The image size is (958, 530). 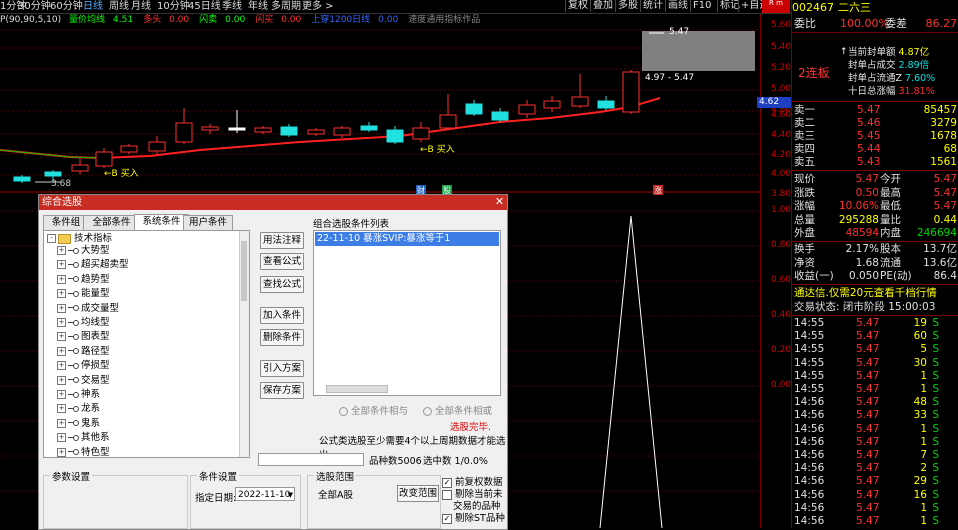 I want to click on toolbar-button-4: 画线, so click(x=677, y=6).